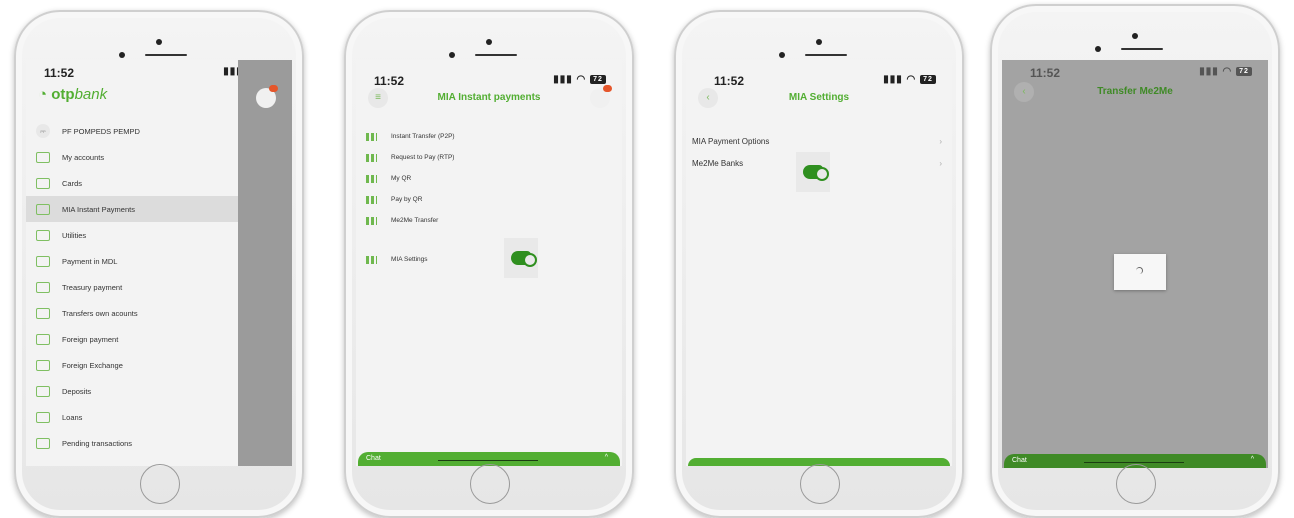 The image size is (1294, 518). What do you see at coordinates (371, 157) in the screenshot?
I see `request-icon` at bounding box center [371, 157].